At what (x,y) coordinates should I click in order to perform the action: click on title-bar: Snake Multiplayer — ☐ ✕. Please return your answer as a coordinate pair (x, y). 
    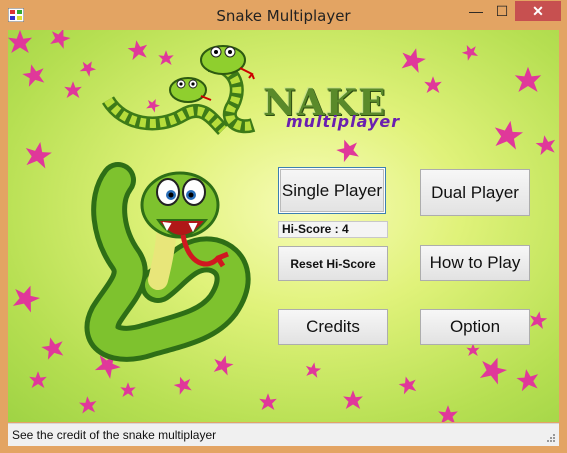
    Looking at the image, I should click on (283, 15).